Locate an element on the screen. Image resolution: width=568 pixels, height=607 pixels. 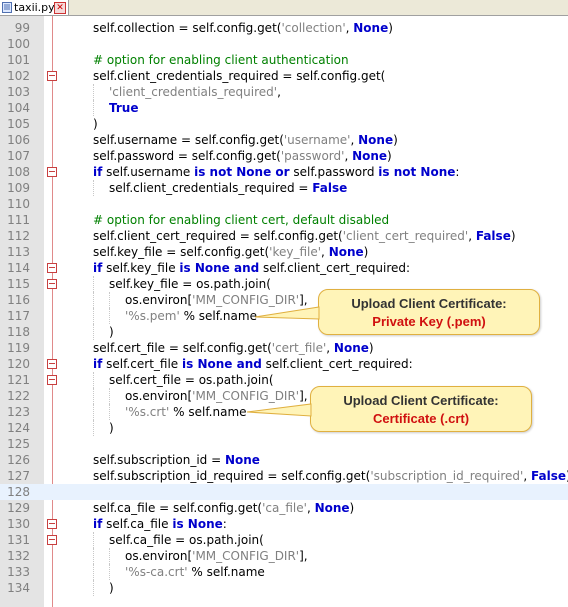
callout-highlight: Private Key (.pem) is located at coordinates (429, 321).